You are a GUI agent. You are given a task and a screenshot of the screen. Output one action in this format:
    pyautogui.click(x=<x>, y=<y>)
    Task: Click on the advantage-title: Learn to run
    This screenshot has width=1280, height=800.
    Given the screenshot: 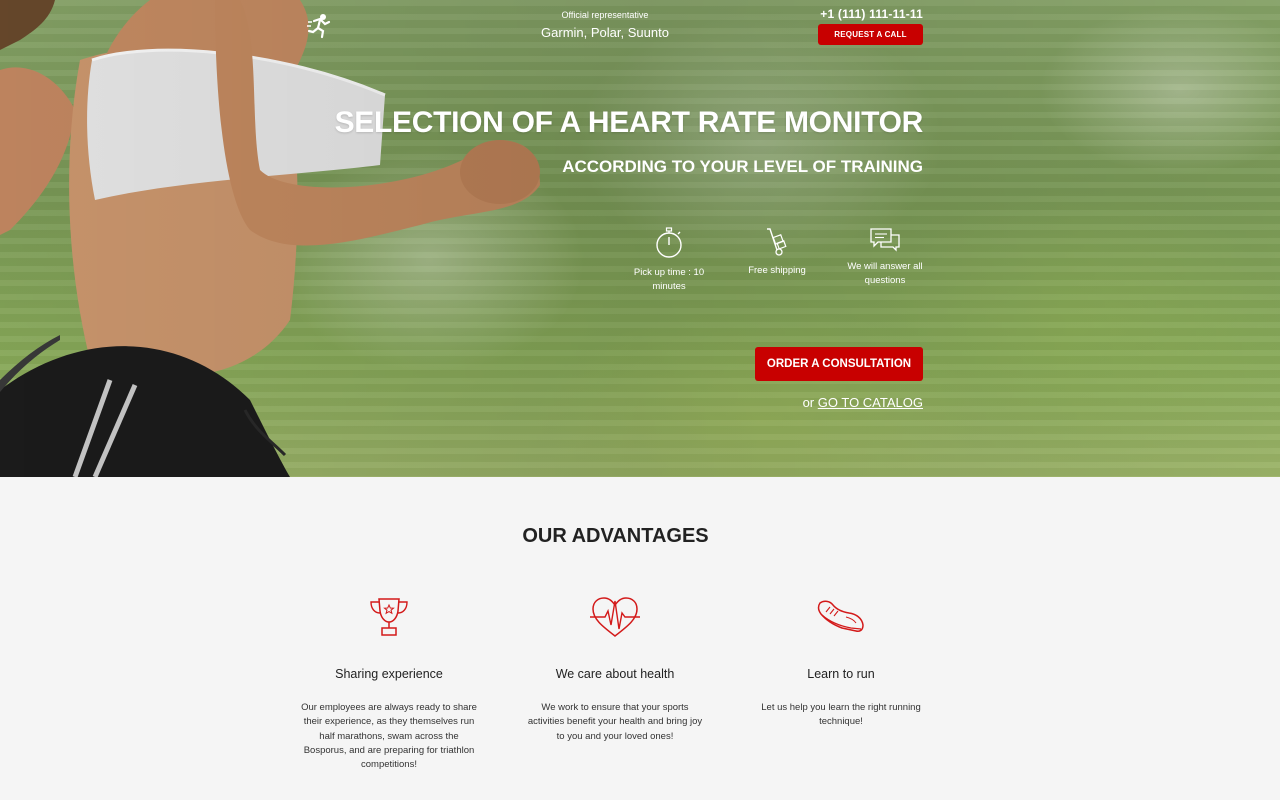 What is the action you would take?
    pyautogui.click(x=841, y=674)
    